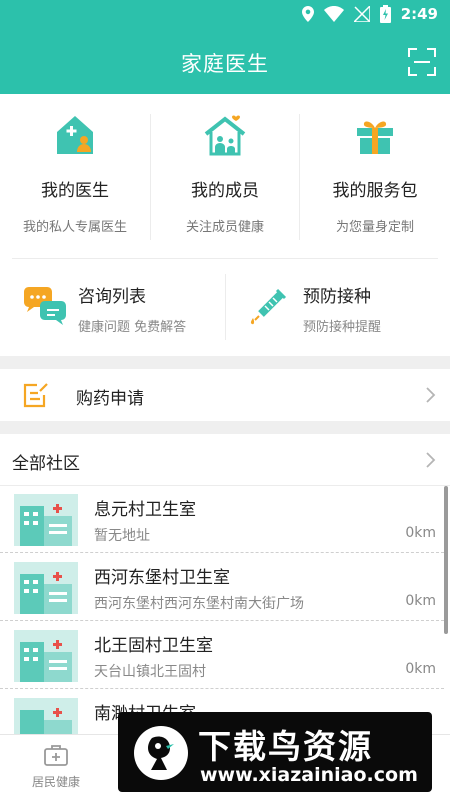 This screenshot has height=800, width=450. What do you see at coordinates (150, 672) in the screenshot?
I see `clinic-address: 天台山镇北王固村` at bounding box center [150, 672].